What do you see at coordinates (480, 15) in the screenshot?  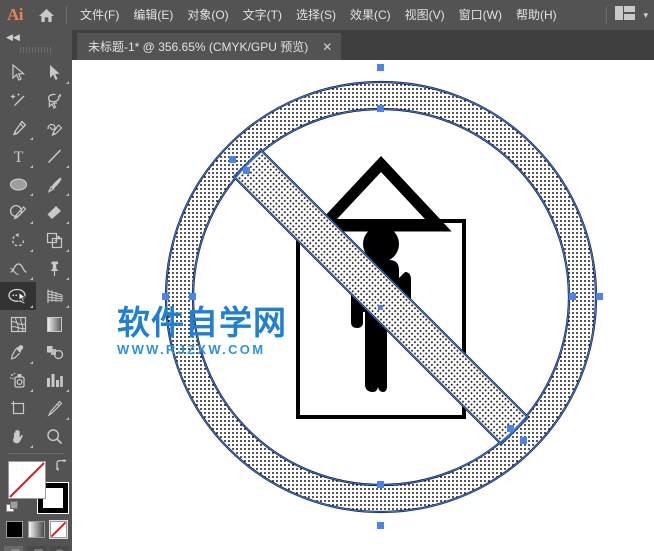 I see `menu-window: 窗口(W)` at bounding box center [480, 15].